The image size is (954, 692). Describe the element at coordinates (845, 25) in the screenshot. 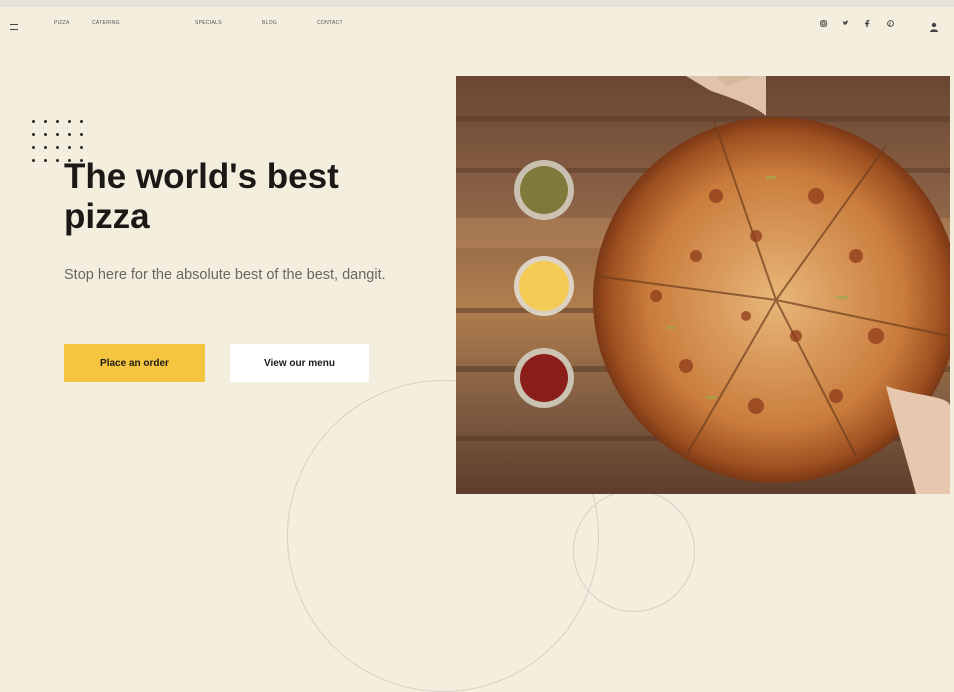

I see `twitter-icon` at that location.